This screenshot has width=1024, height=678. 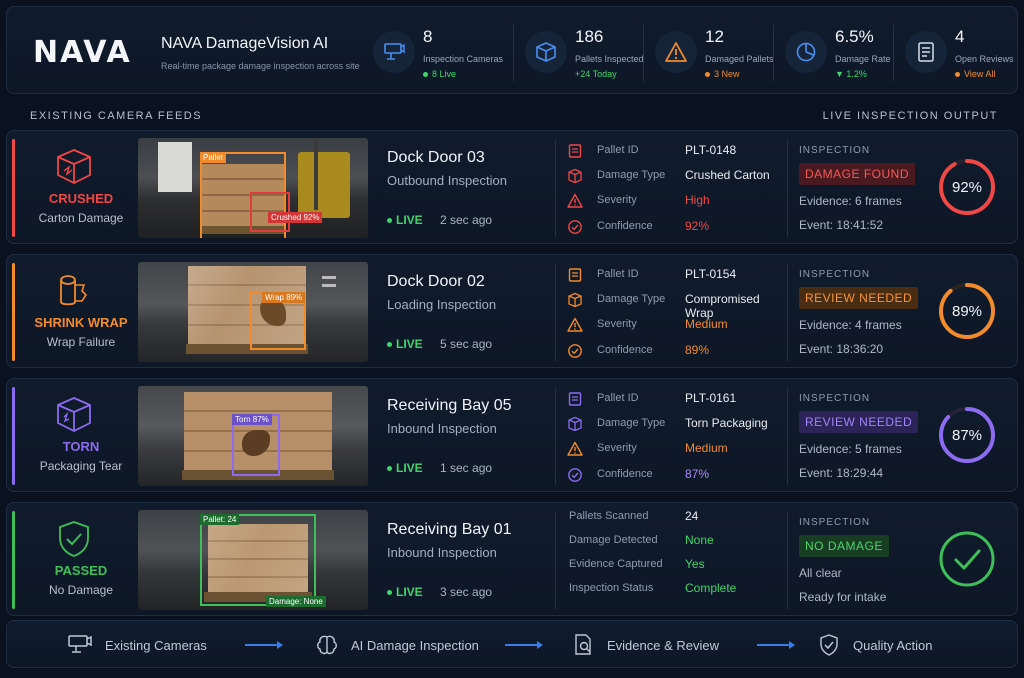 What do you see at coordinates (719, 53) in the screenshot?
I see `stat-damaged-pallets: 12 Damaged Pallets 3 New` at bounding box center [719, 53].